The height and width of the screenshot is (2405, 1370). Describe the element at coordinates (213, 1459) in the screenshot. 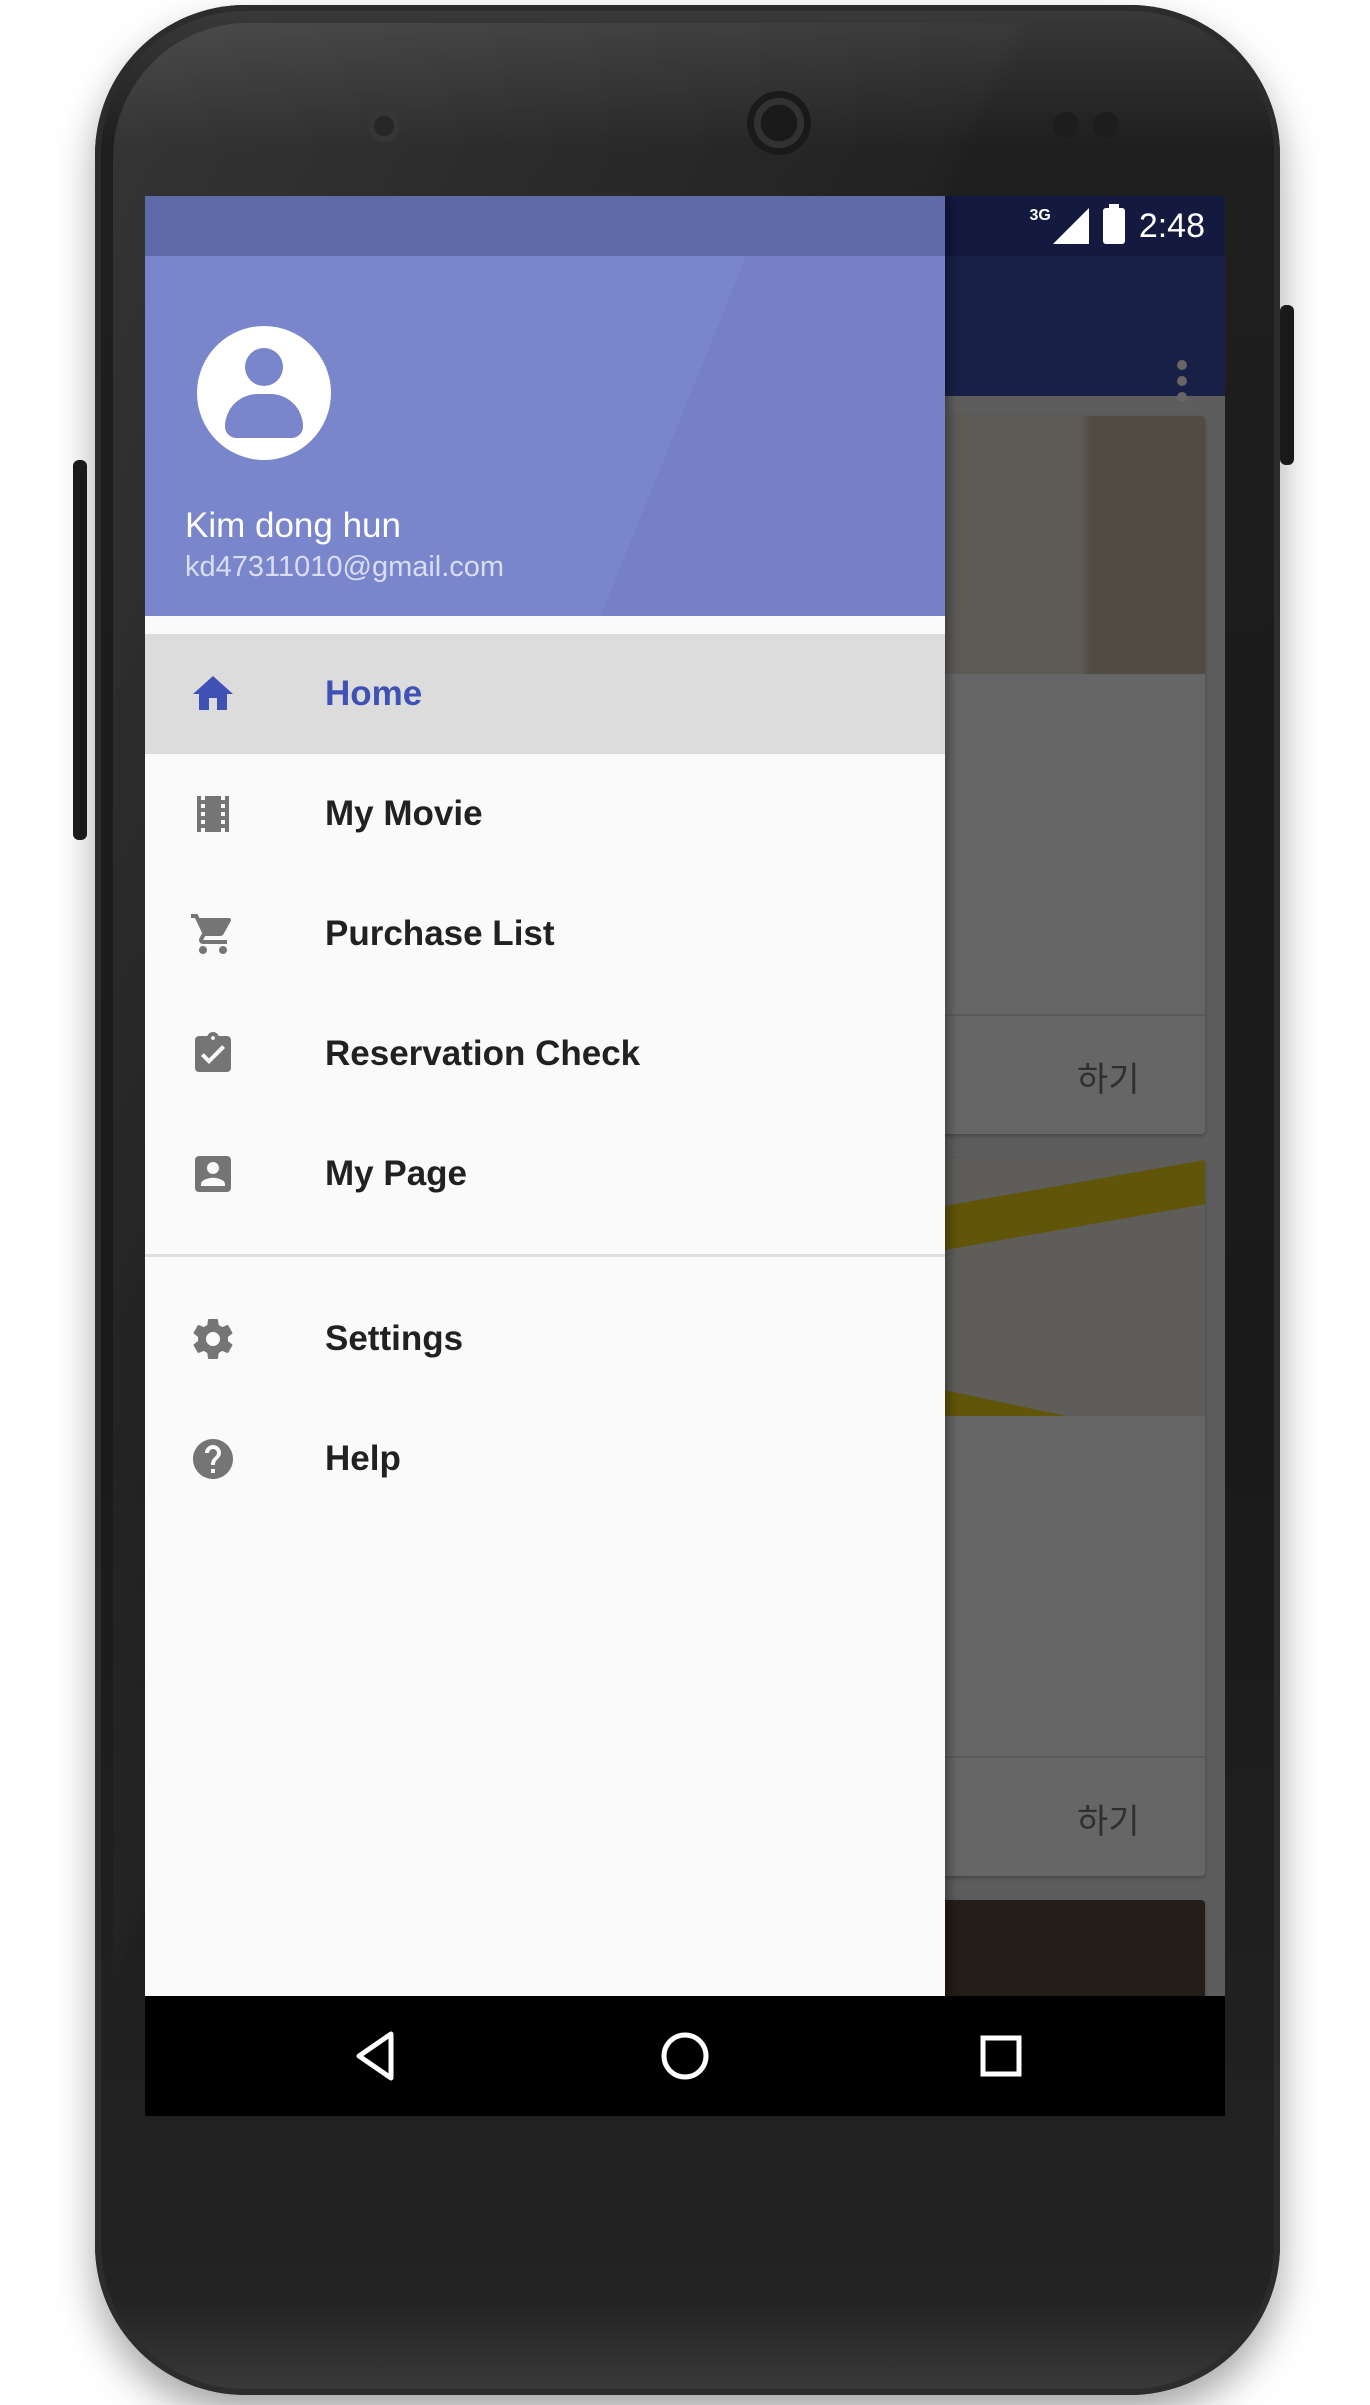

I see `help-icon` at that location.